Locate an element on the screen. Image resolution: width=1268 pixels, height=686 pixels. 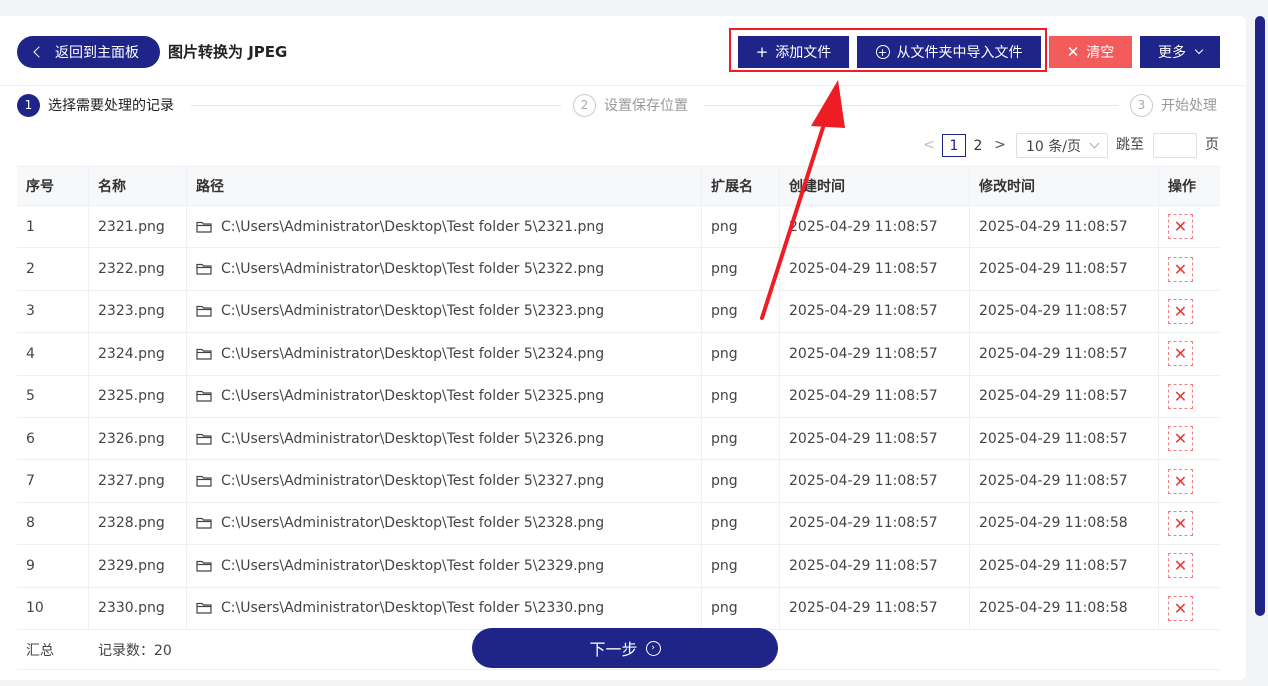
import-folder-label: 从文件夹中导入文件 is located at coordinates (959, 53).